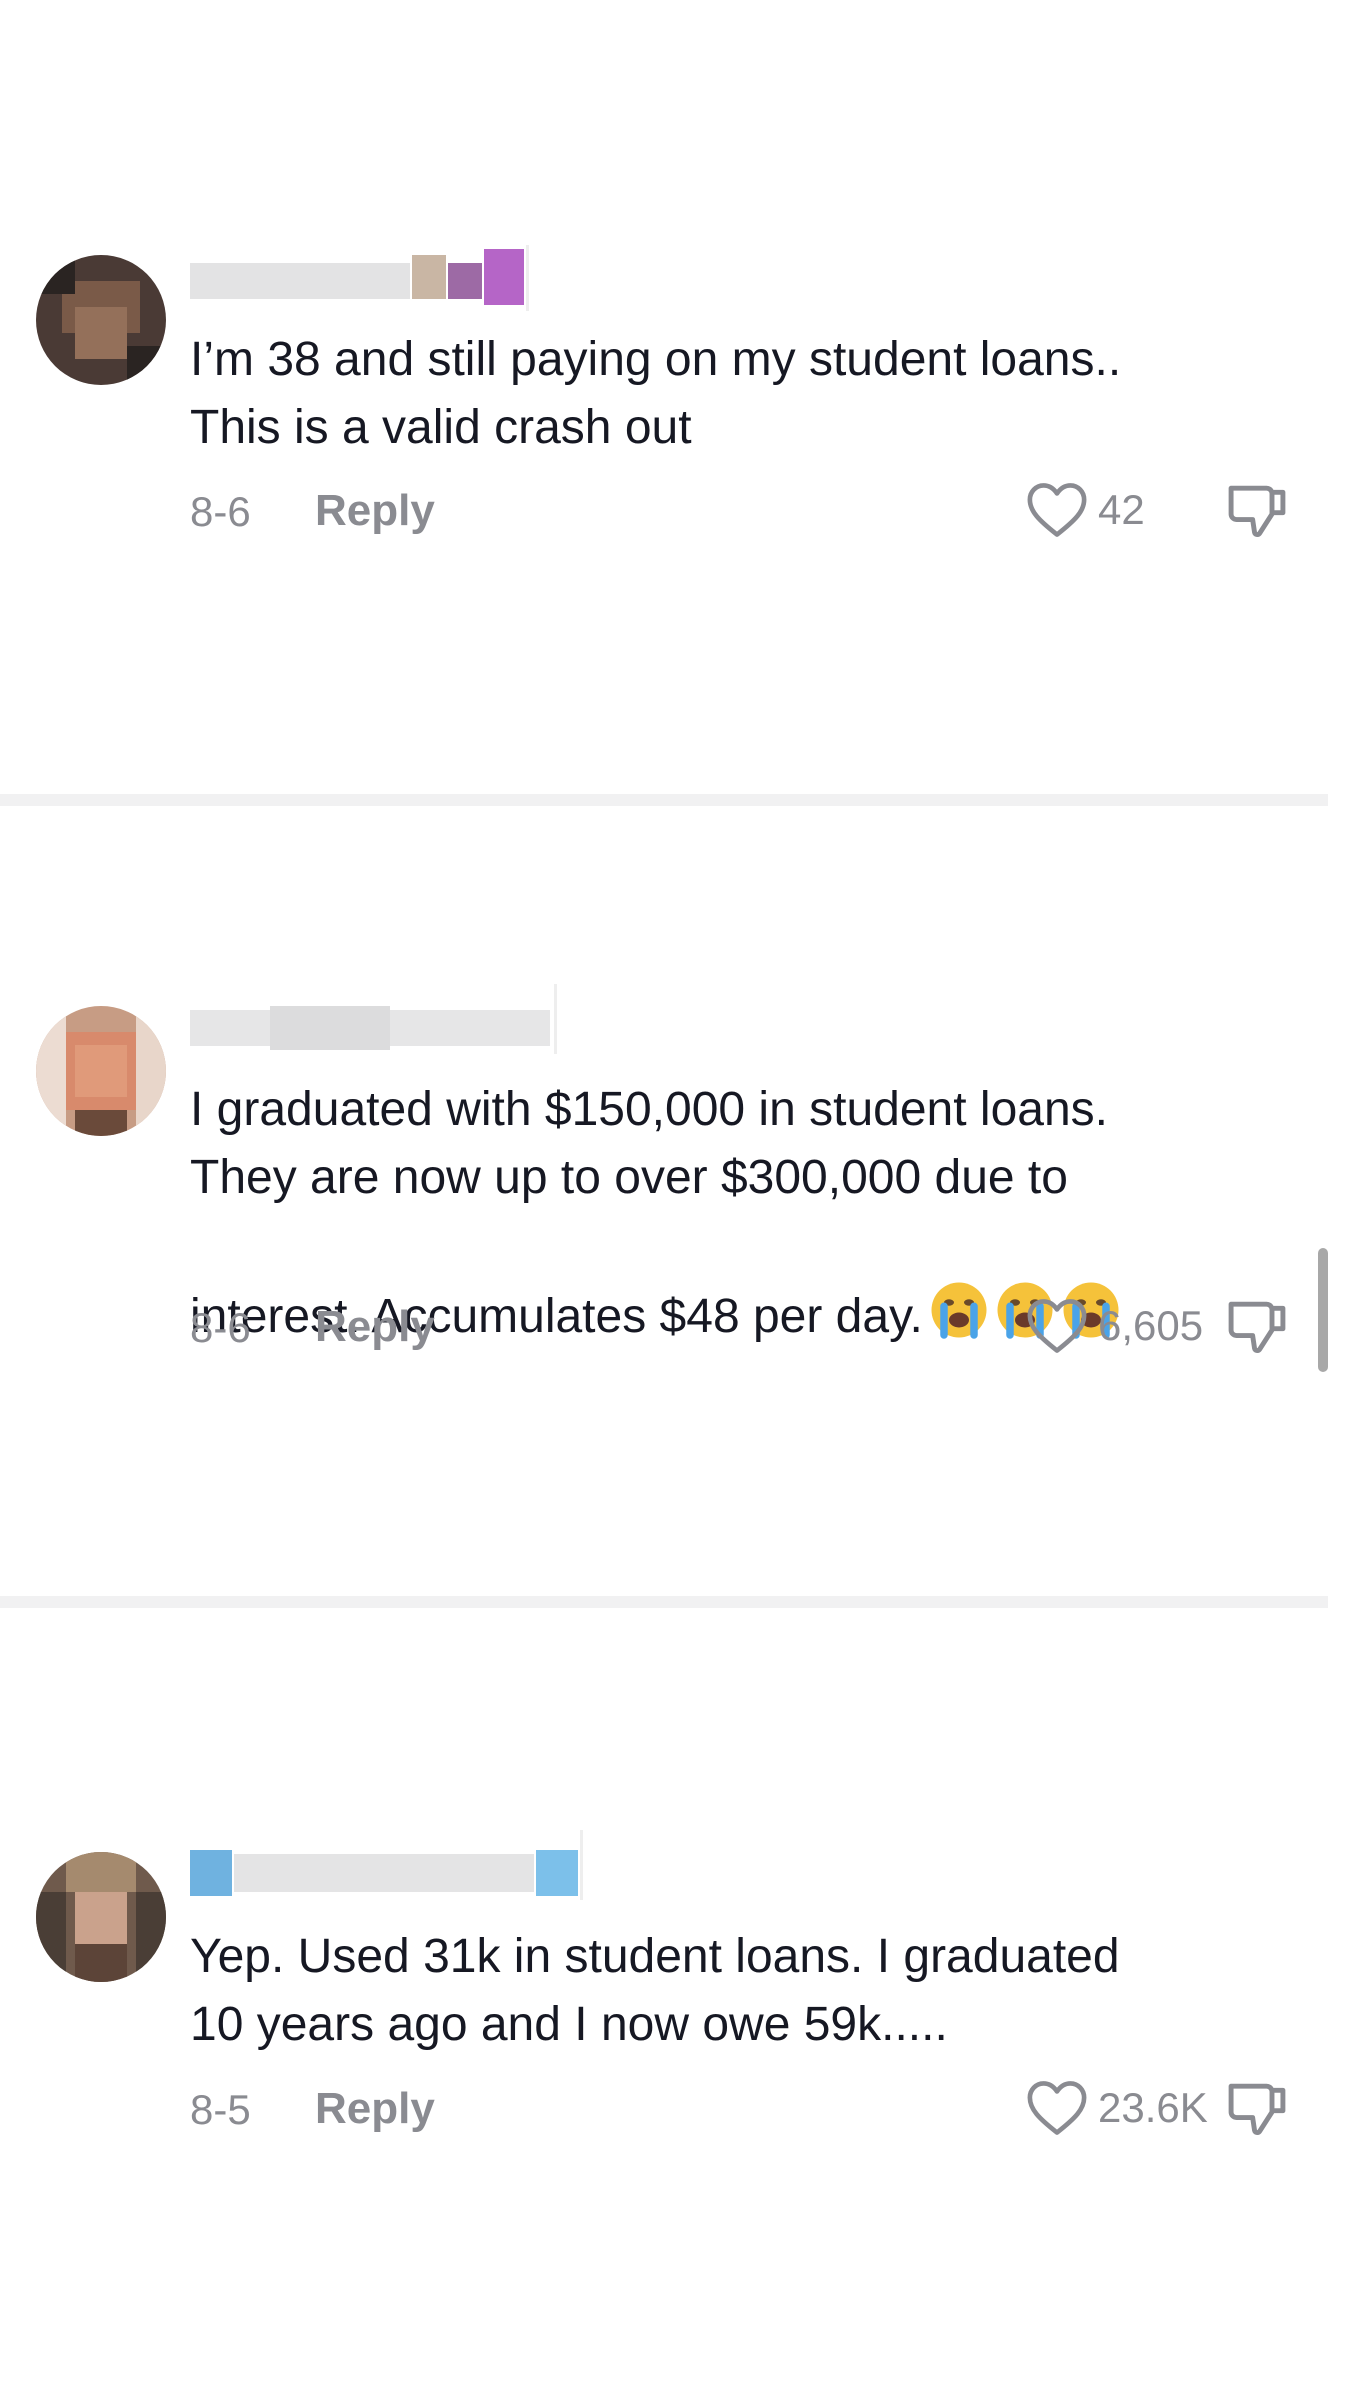  Describe the element at coordinates (740, 510) in the screenshot. I see `comment-actions: 8-6 Reply 42` at that location.